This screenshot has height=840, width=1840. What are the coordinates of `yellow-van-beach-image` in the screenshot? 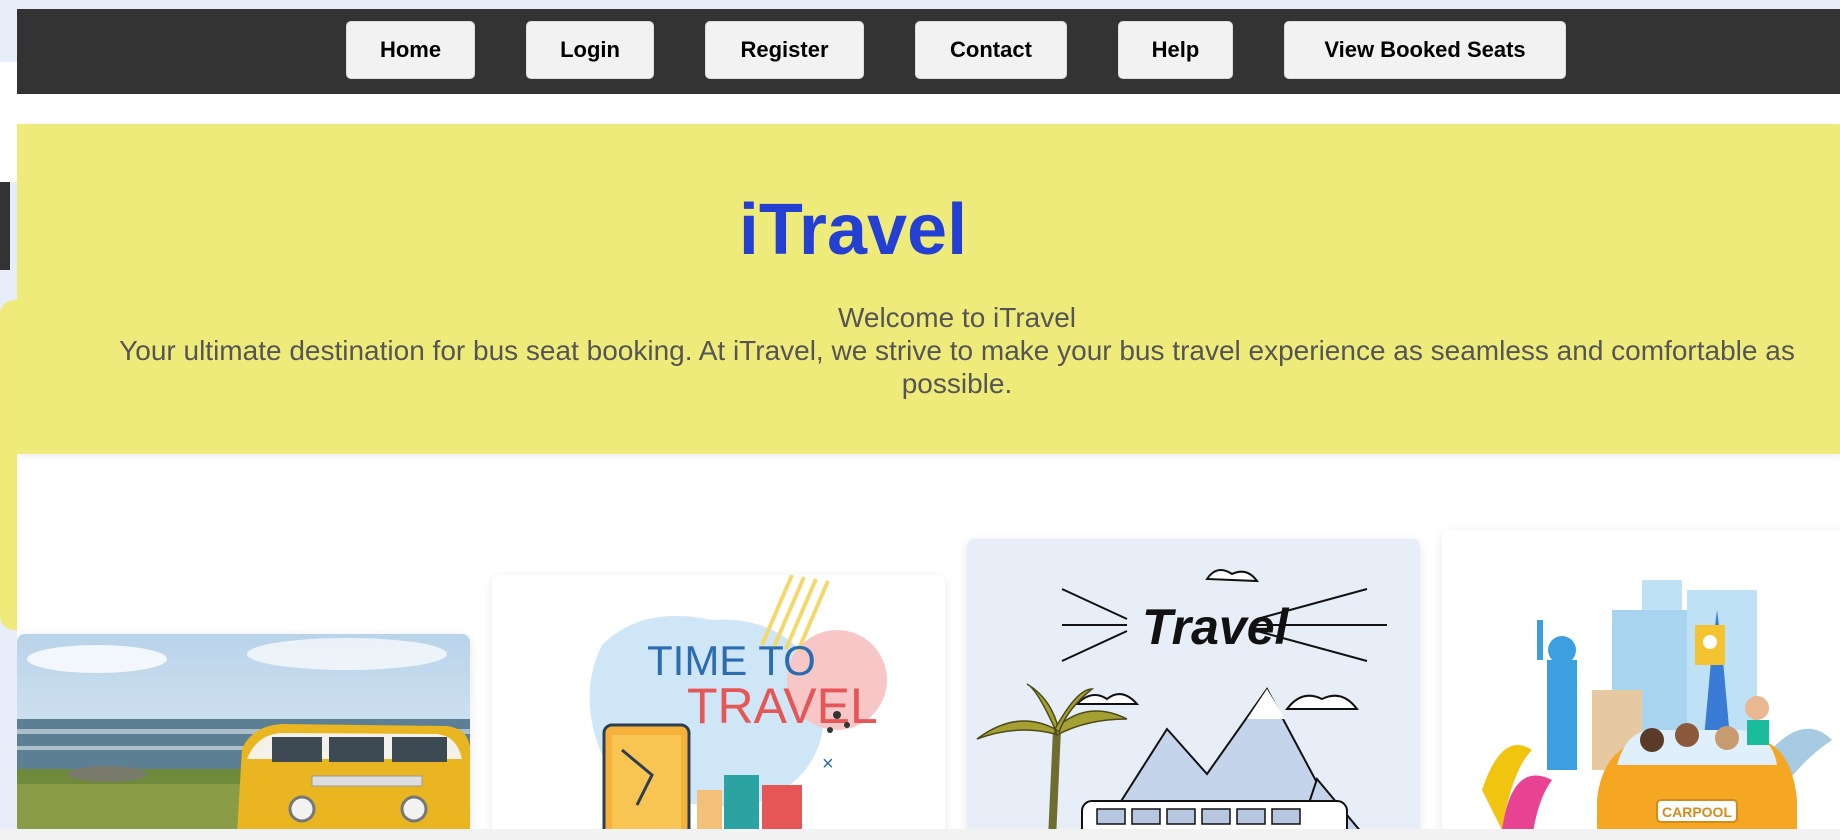 It's located at (243, 731).